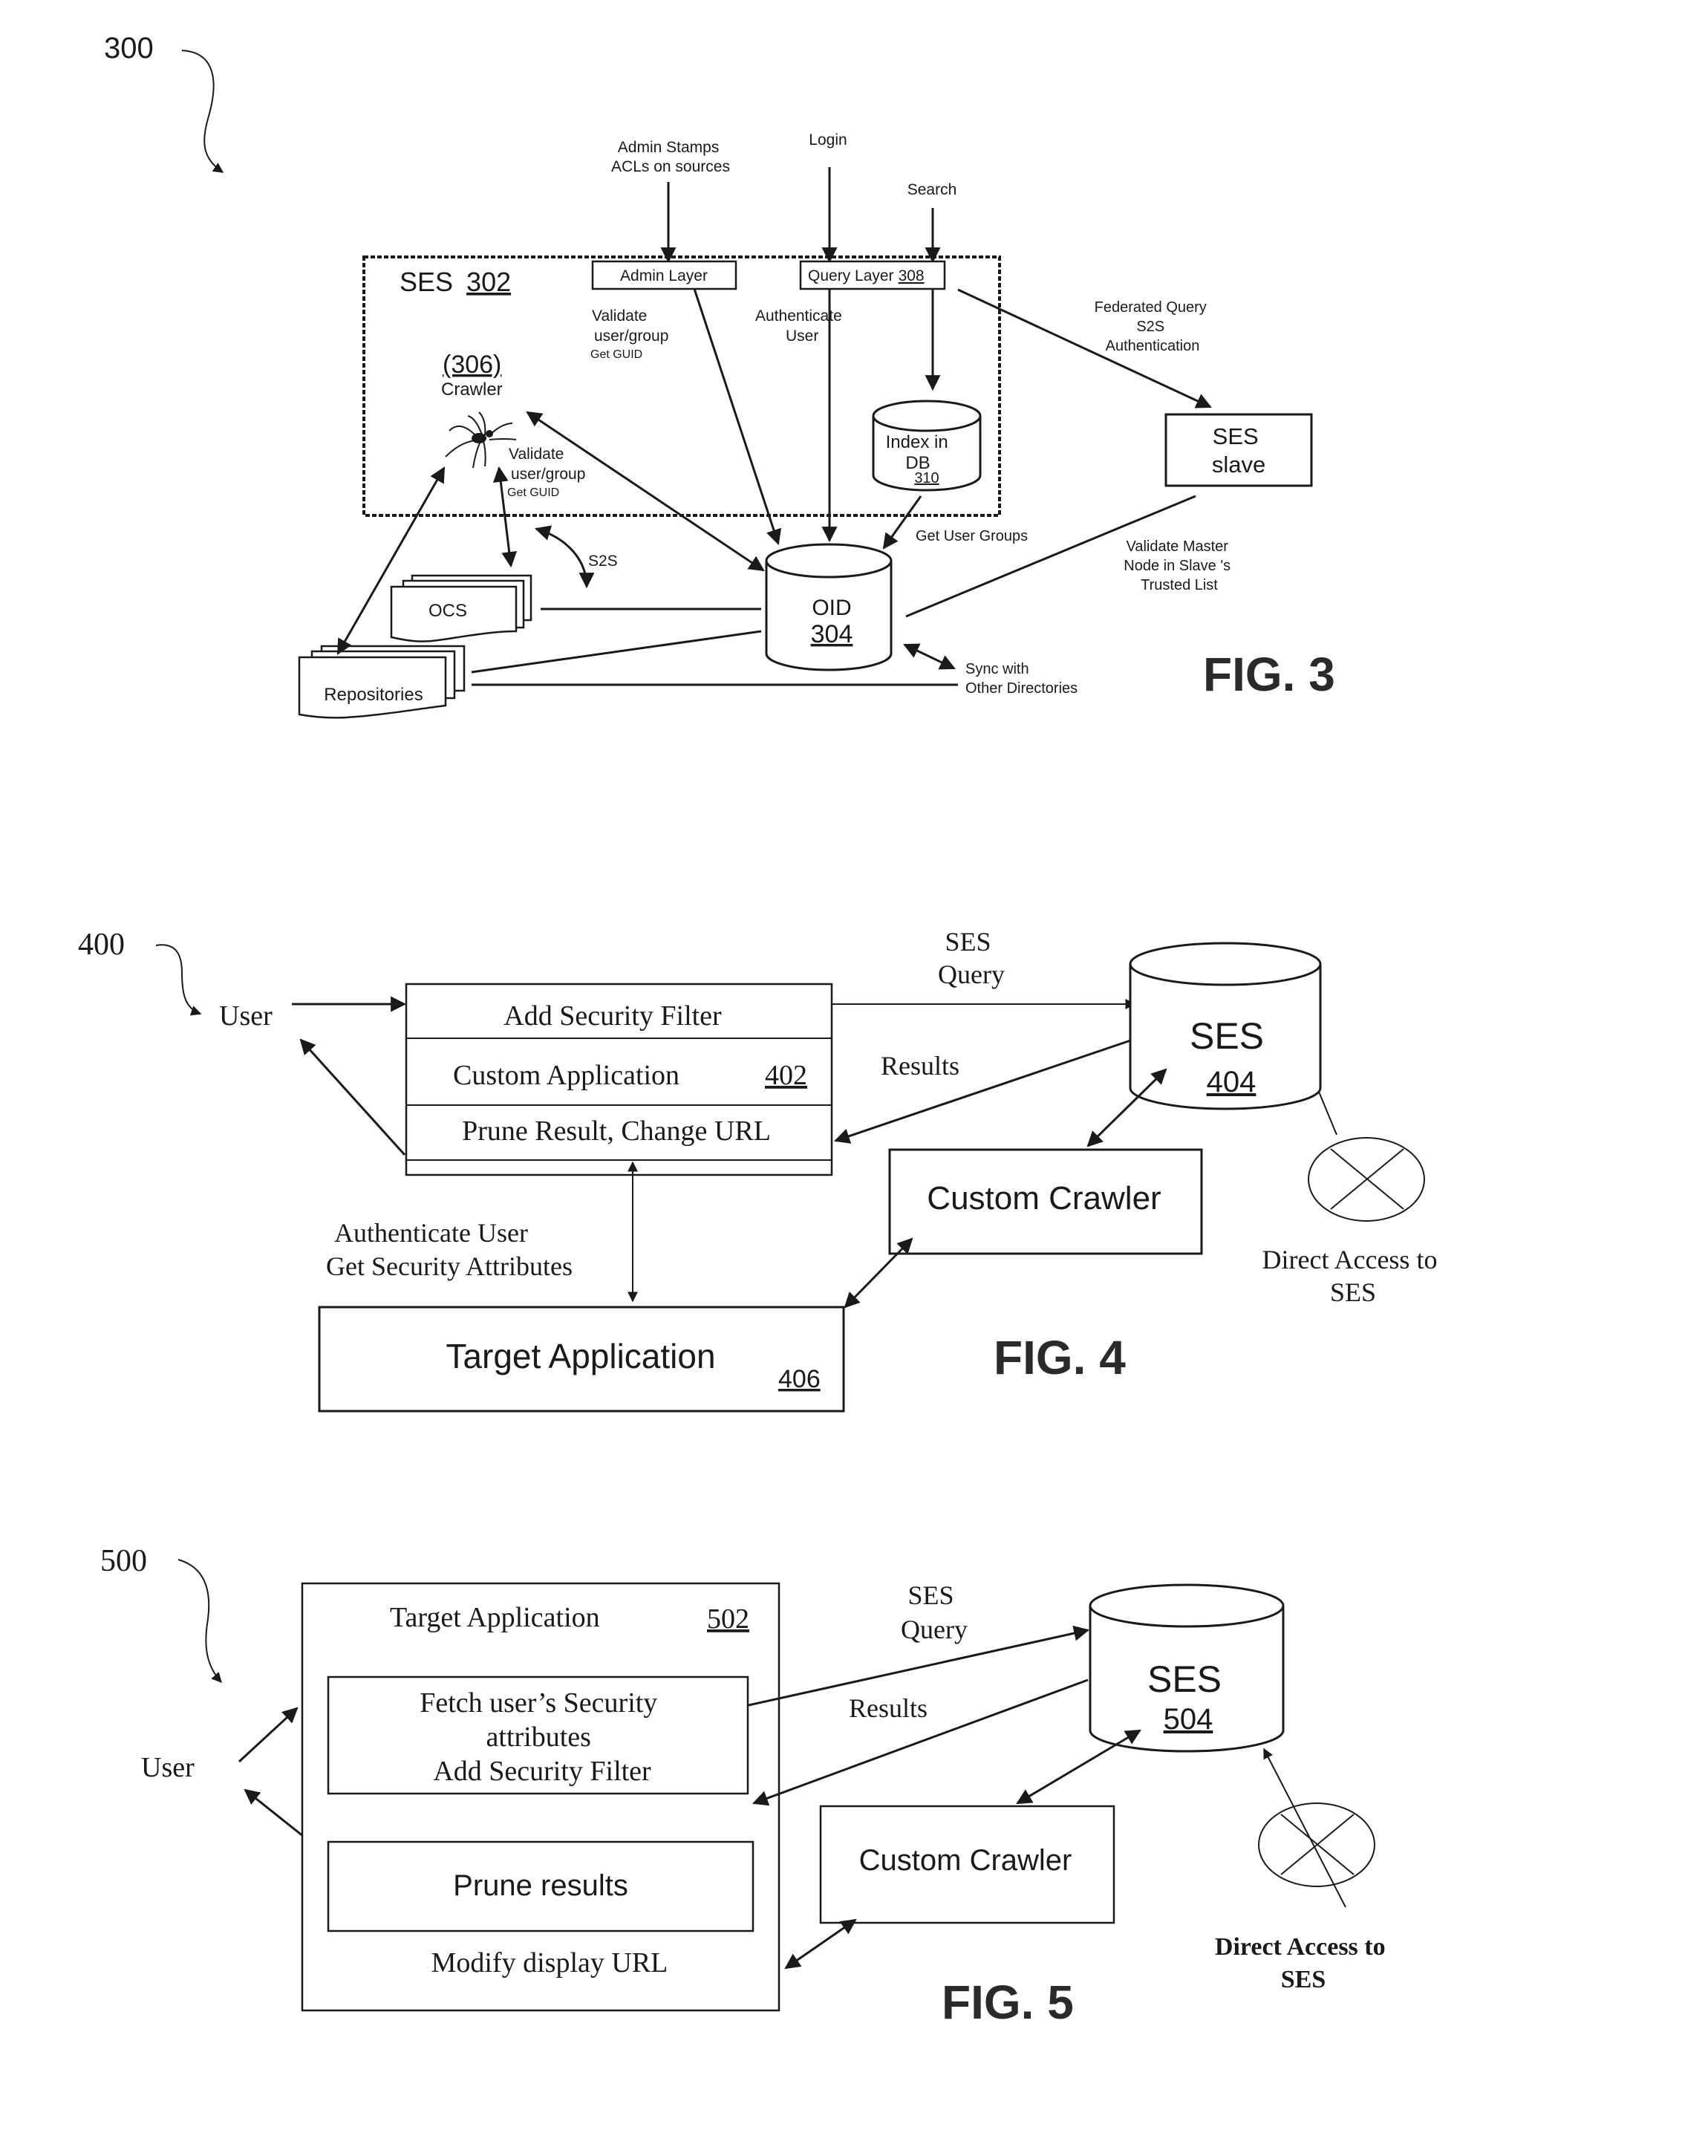 This screenshot has width=1708, height=2156. What do you see at coordinates (1153, 326) in the screenshot?
I see `federated-query-label: Federated Query S2S Authentication` at bounding box center [1153, 326].